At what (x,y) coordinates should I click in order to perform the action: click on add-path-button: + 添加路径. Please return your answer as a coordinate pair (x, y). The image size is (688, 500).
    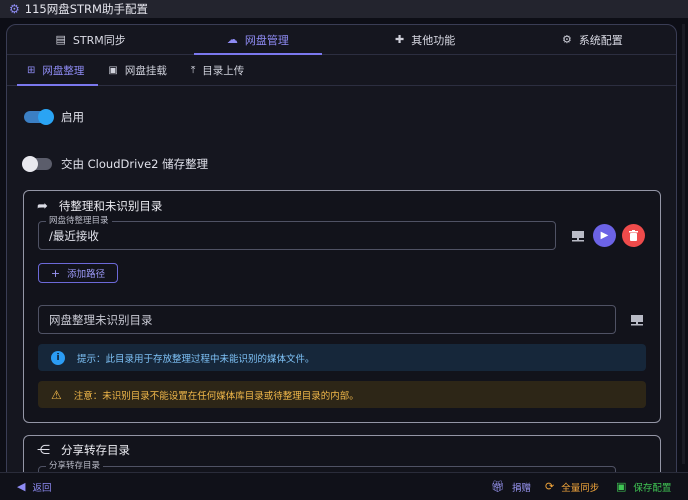
    Looking at the image, I should click on (78, 273).